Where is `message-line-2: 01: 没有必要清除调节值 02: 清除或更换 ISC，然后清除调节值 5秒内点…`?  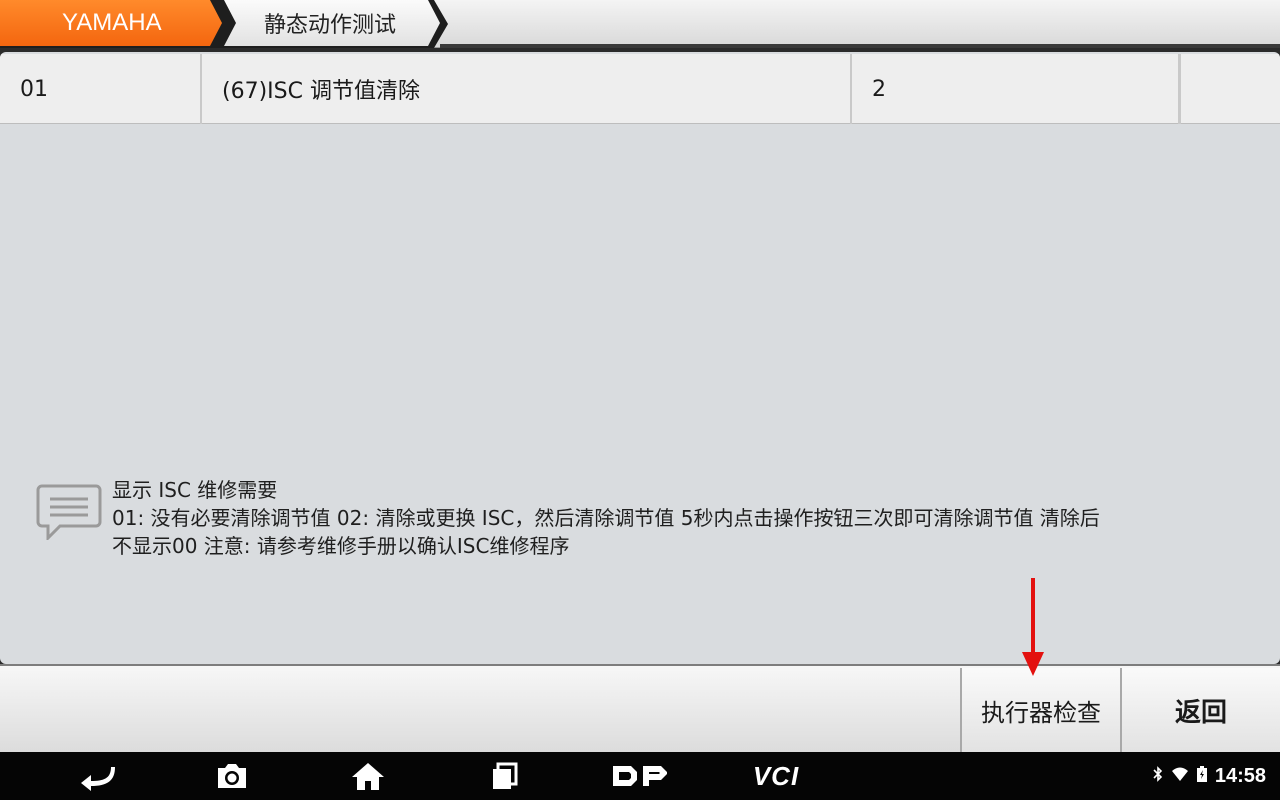 message-line-2: 01: 没有必要清除调节值 02: 清除或更换 ISC，然后清除调节值 5秒内点… is located at coordinates (606, 518).